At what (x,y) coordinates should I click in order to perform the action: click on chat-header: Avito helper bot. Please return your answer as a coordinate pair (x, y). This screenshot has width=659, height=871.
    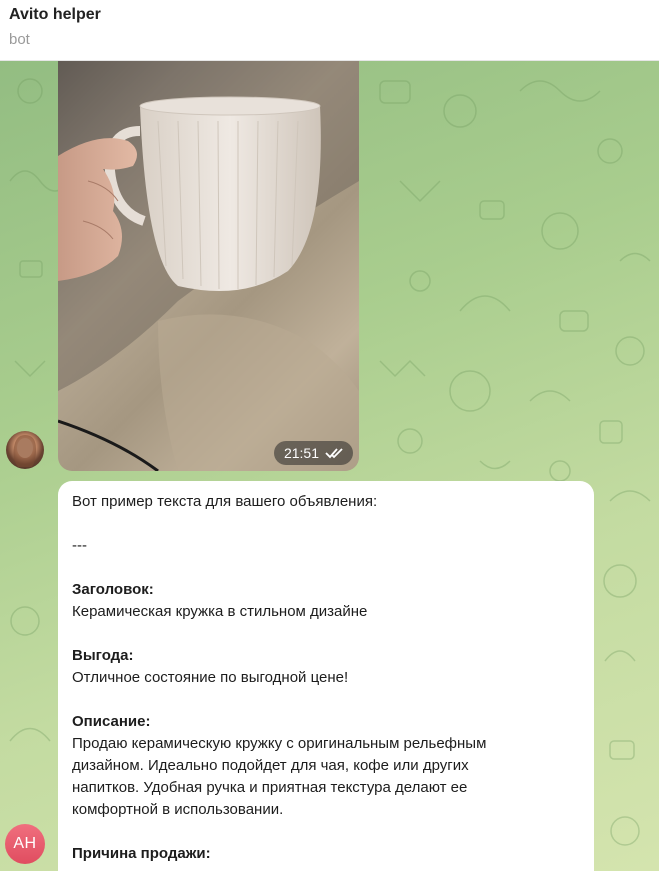
    Looking at the image, I should click on (329, 30).